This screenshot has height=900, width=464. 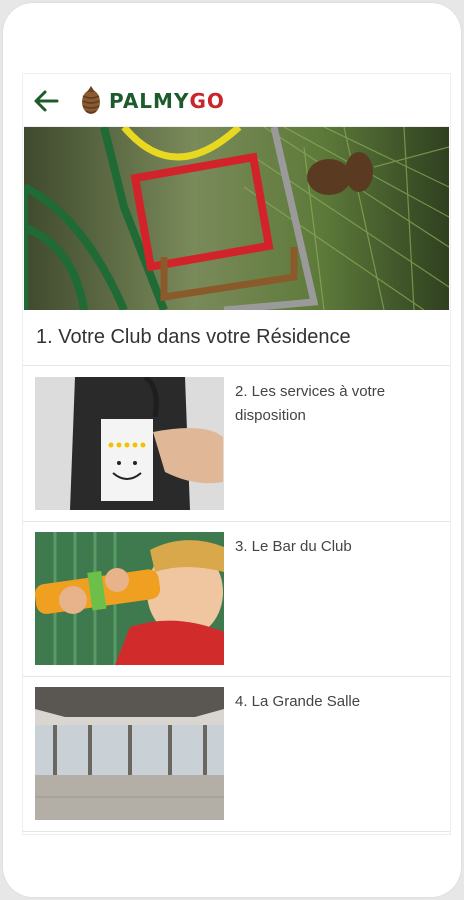 I want to click on logo-text-go: GO, so click(x=207, y=101).